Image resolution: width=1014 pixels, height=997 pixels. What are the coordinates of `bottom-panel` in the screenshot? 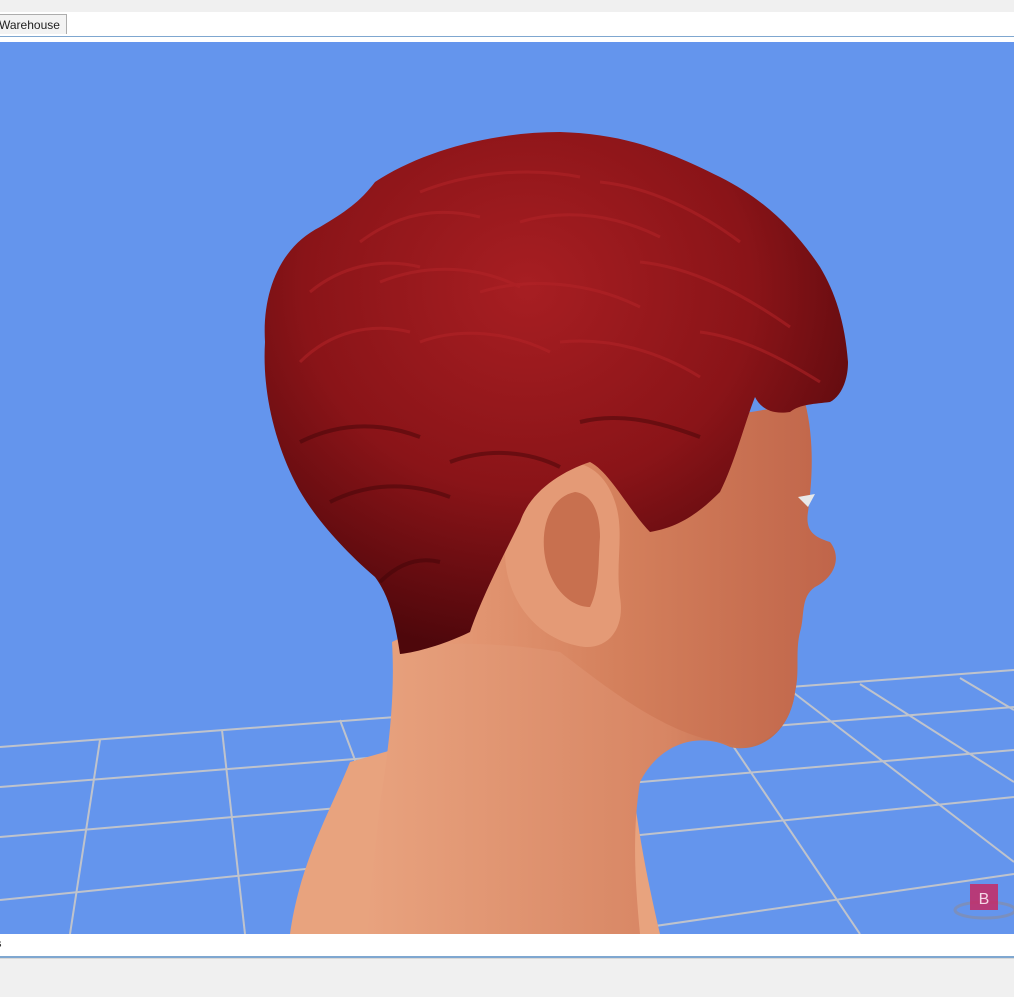 It's located at (507, 977).